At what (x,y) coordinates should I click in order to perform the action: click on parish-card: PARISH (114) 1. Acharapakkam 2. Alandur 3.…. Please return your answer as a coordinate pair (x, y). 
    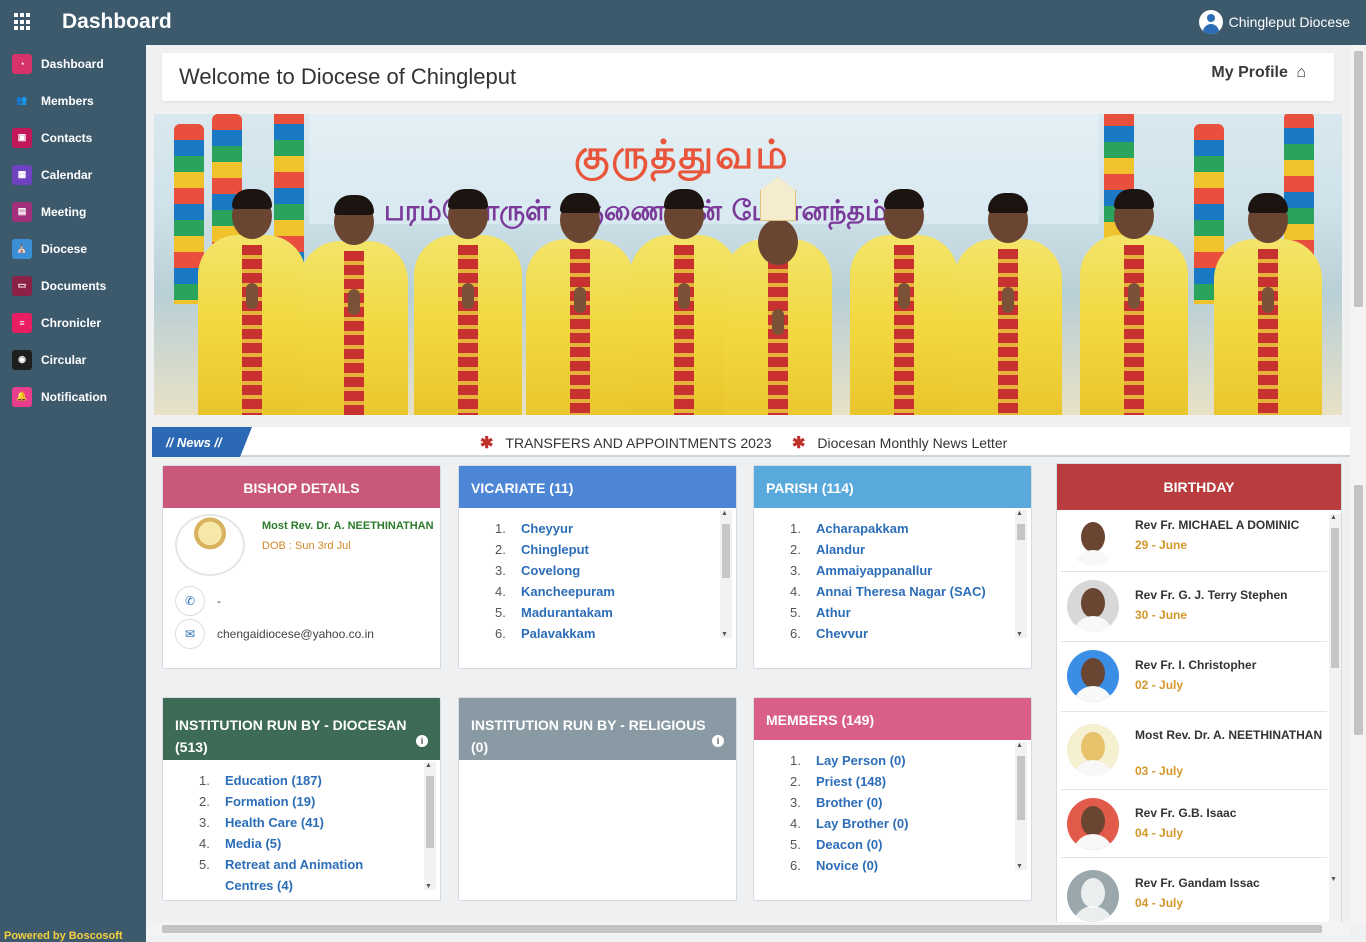
    Looking at the image, I should click on (892, 567).